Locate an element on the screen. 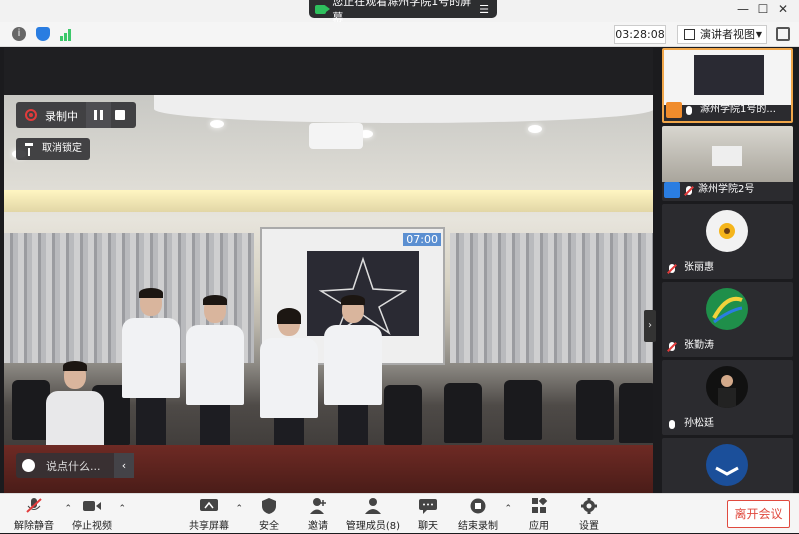  participant-tile: 张勤涛 is located at coordinates (727, 319).